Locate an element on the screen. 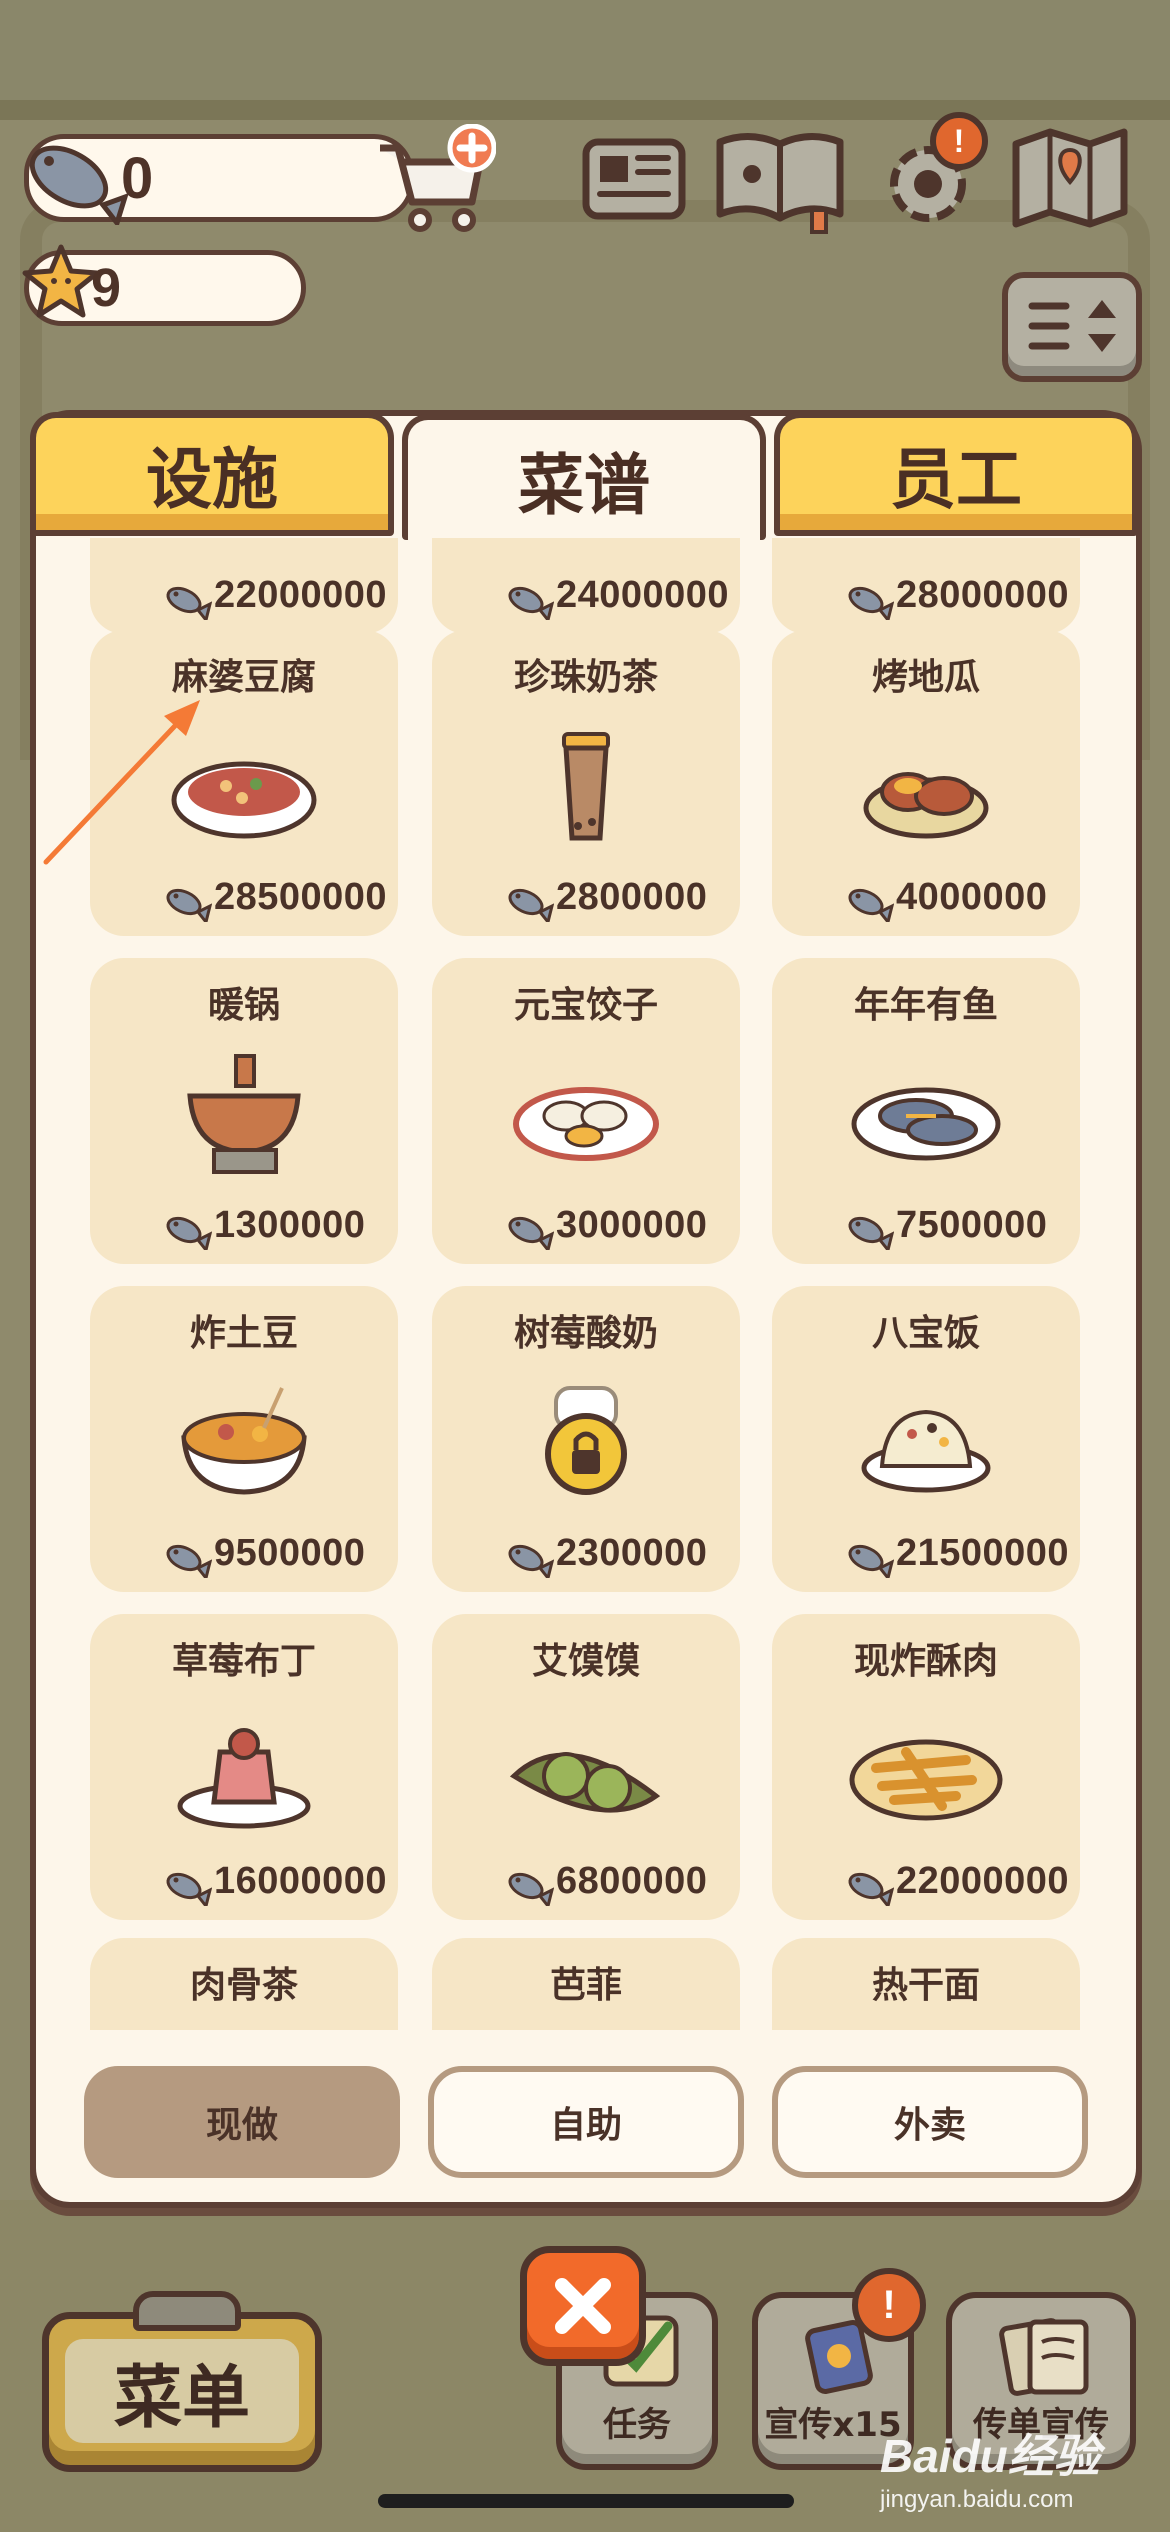 This screenshot has width=1170, height=2532. eight-treasure-rice-icon is located at coordinates (926, 1443).